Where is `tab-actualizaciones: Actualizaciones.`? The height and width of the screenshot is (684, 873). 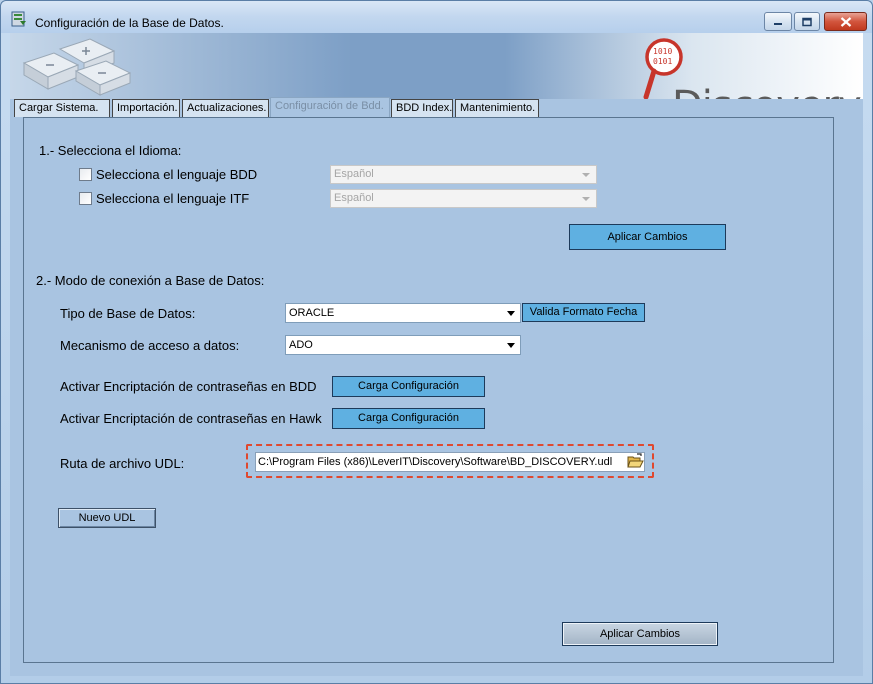 tab-actualizaciones: Actualizaciones. is located at coordinates (225, 108).